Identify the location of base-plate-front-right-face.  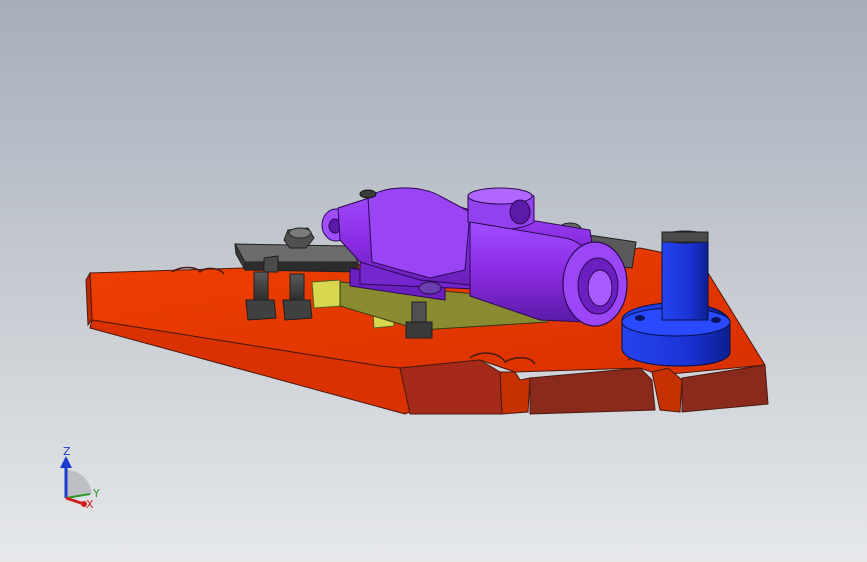
(451, 387).